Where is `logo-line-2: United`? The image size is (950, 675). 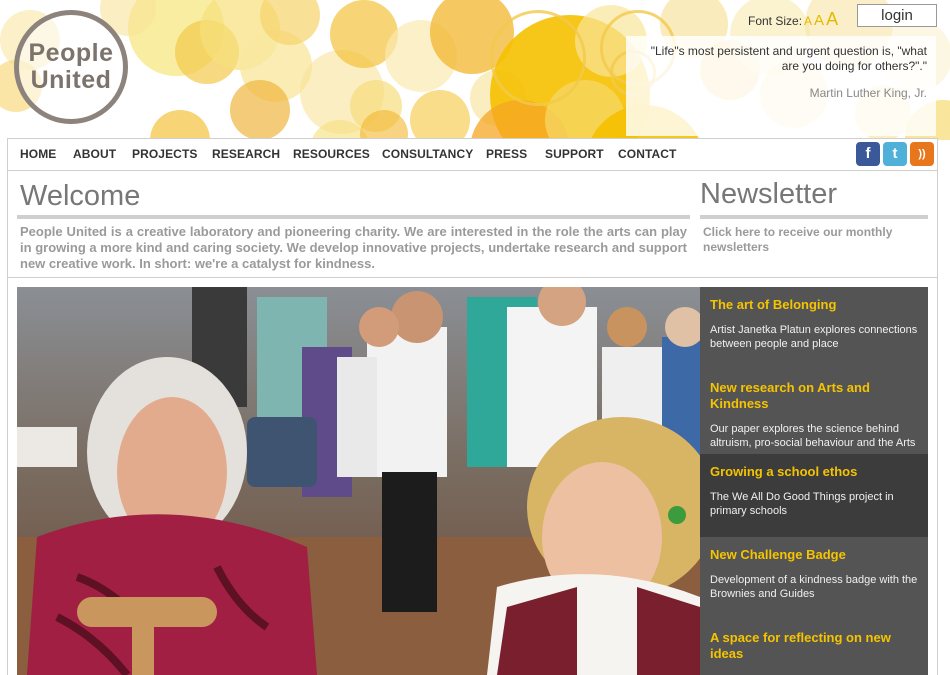 logo-line-2: United is located at coordinates (71, 80).